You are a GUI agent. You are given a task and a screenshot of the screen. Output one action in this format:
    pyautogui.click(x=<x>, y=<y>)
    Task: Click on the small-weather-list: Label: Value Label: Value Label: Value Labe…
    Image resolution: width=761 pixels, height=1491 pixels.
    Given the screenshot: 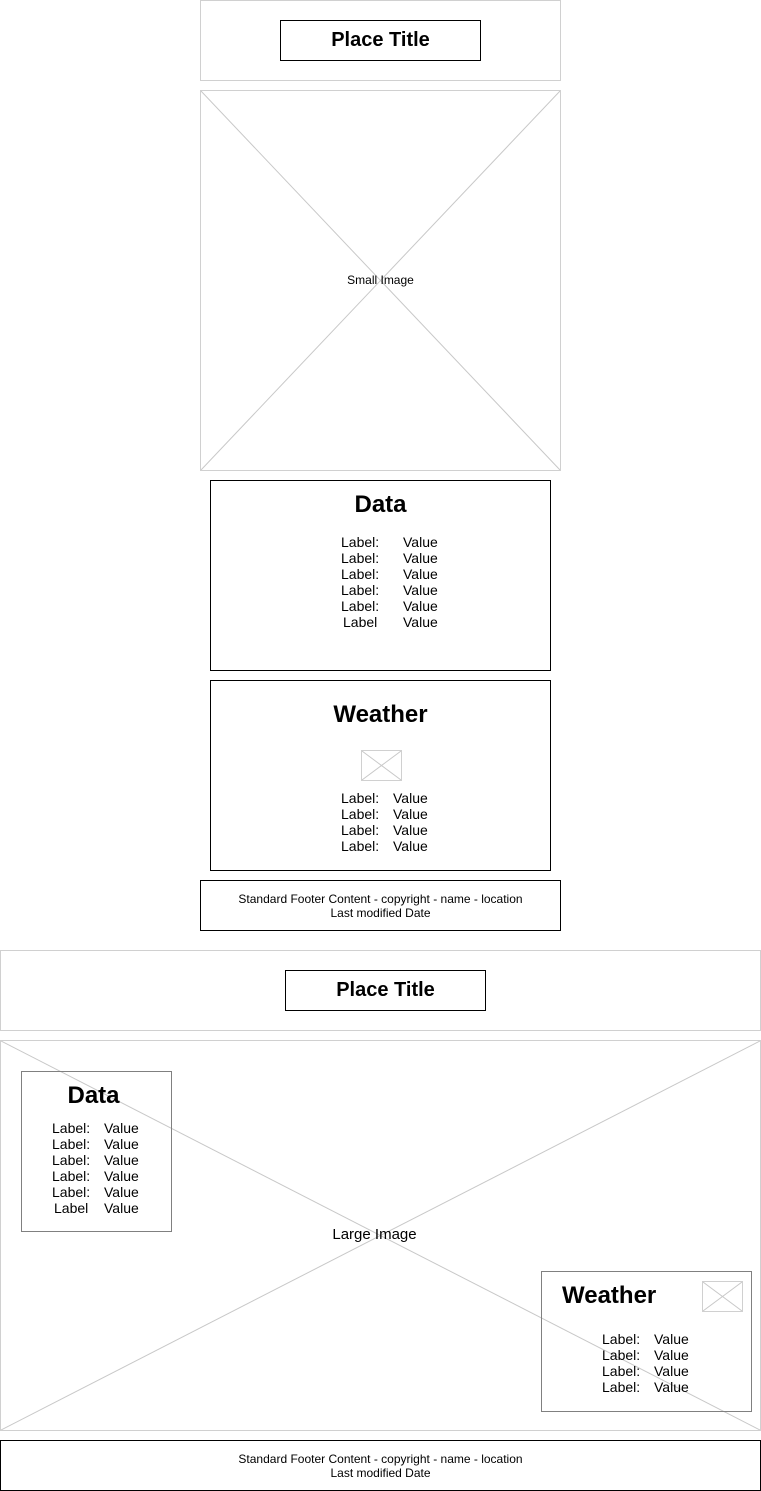 What is the action you would take?
    pyautogui.click(x=384, y=822)
    